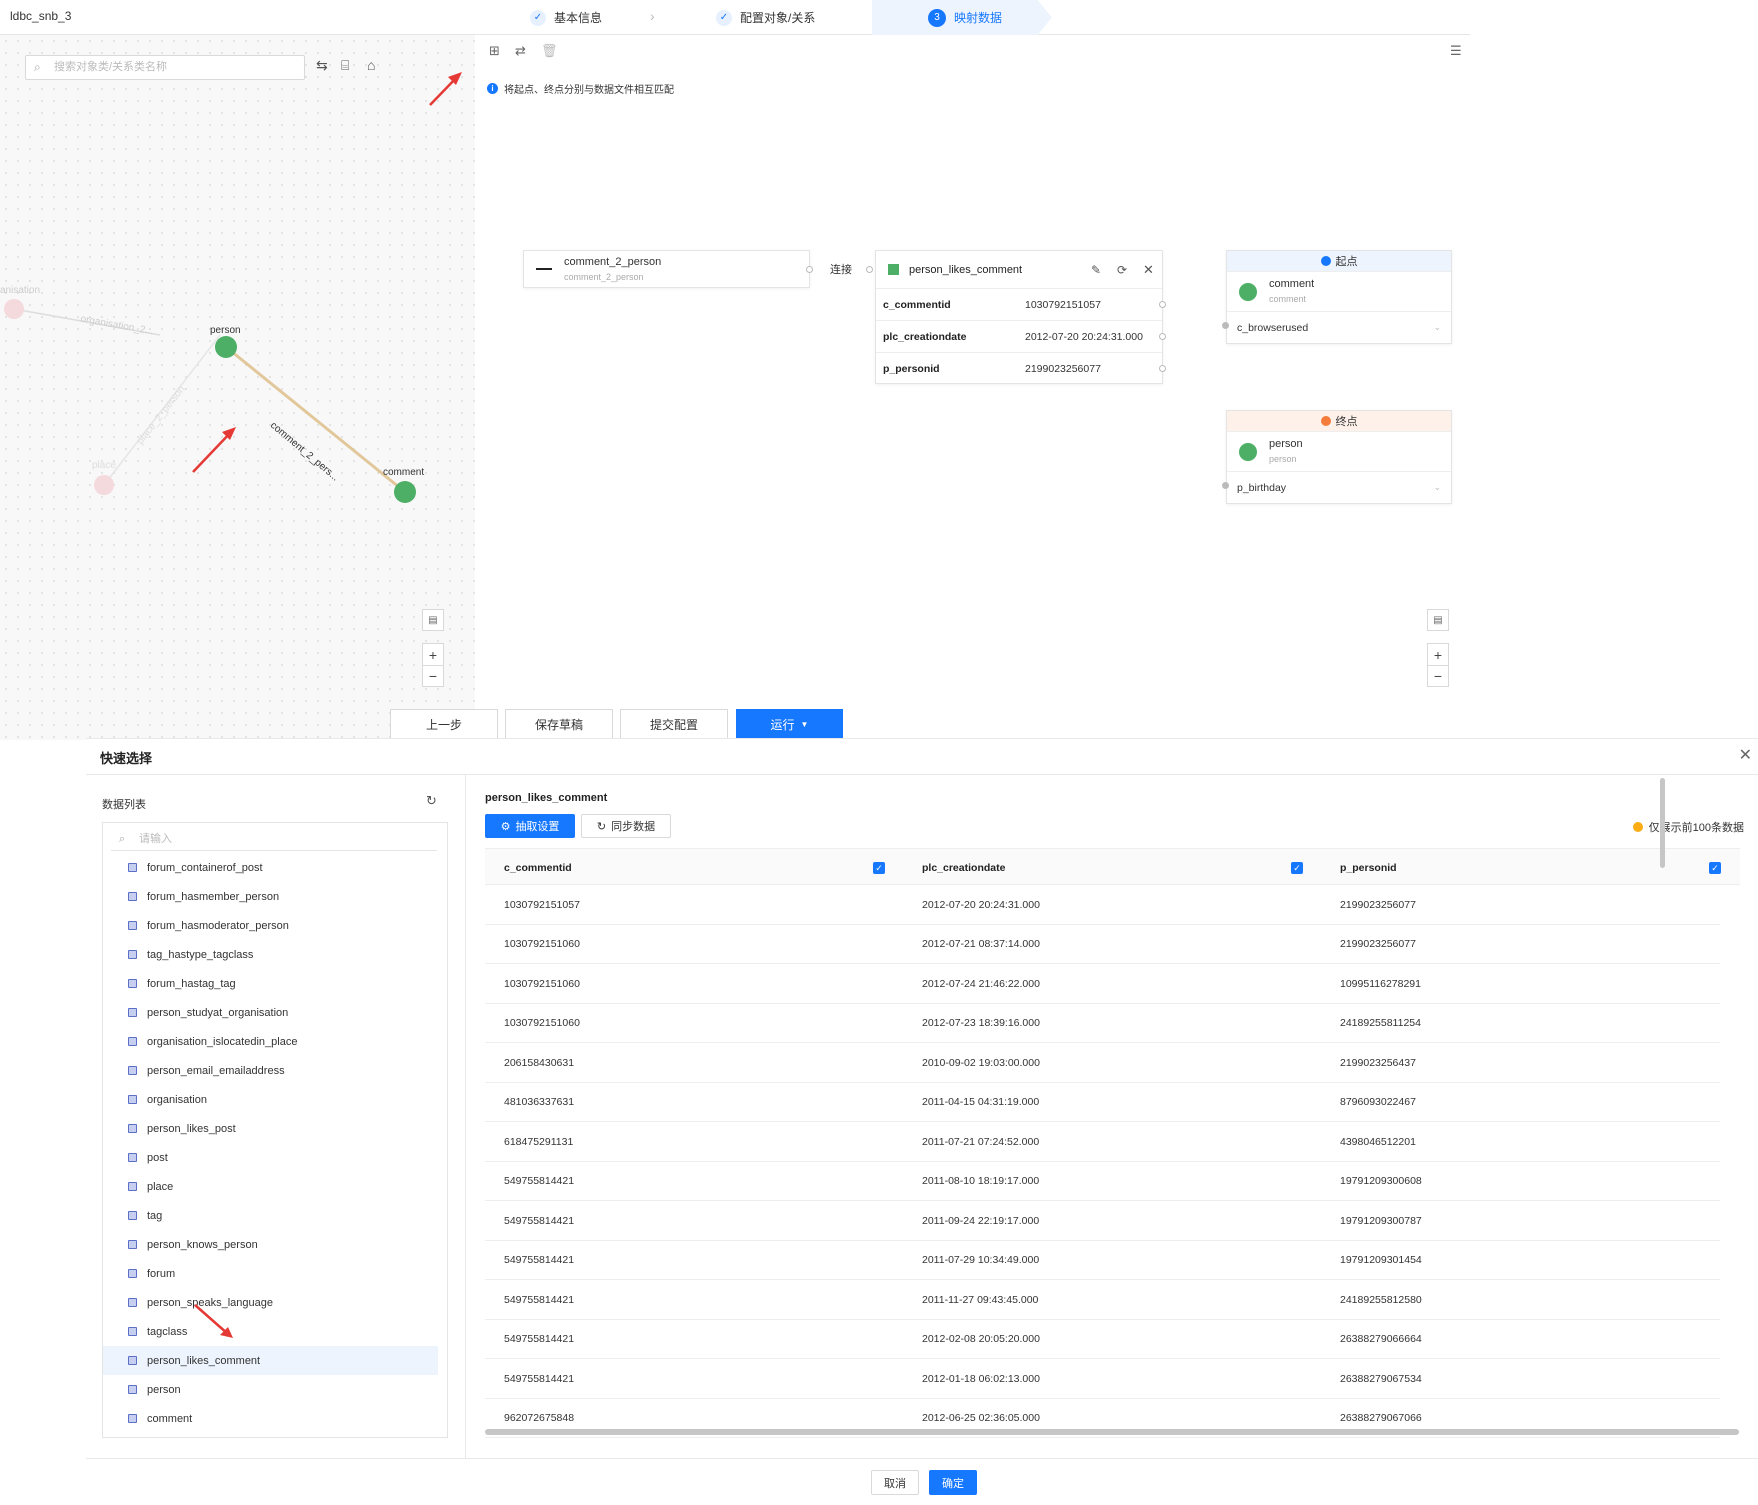 Image resolution: width=1758 pixels, height=1505 pixels. I want to click on submit-config-button: 提交配置, so click(674, 724).